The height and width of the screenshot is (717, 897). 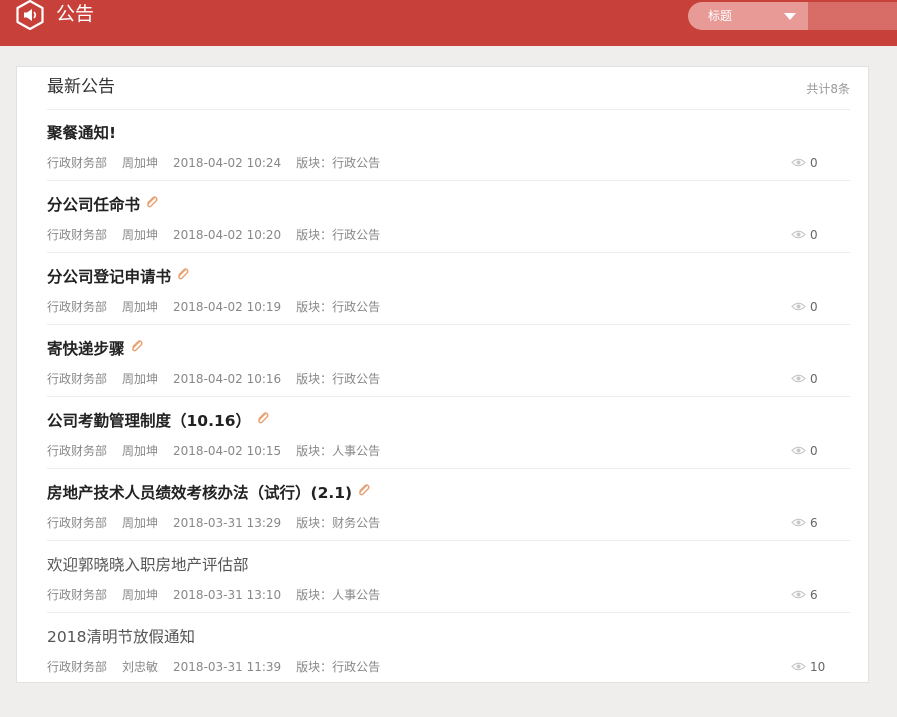 I want to click on announcement-title-text: 寄快递步骤, so click(x=86, y=349).